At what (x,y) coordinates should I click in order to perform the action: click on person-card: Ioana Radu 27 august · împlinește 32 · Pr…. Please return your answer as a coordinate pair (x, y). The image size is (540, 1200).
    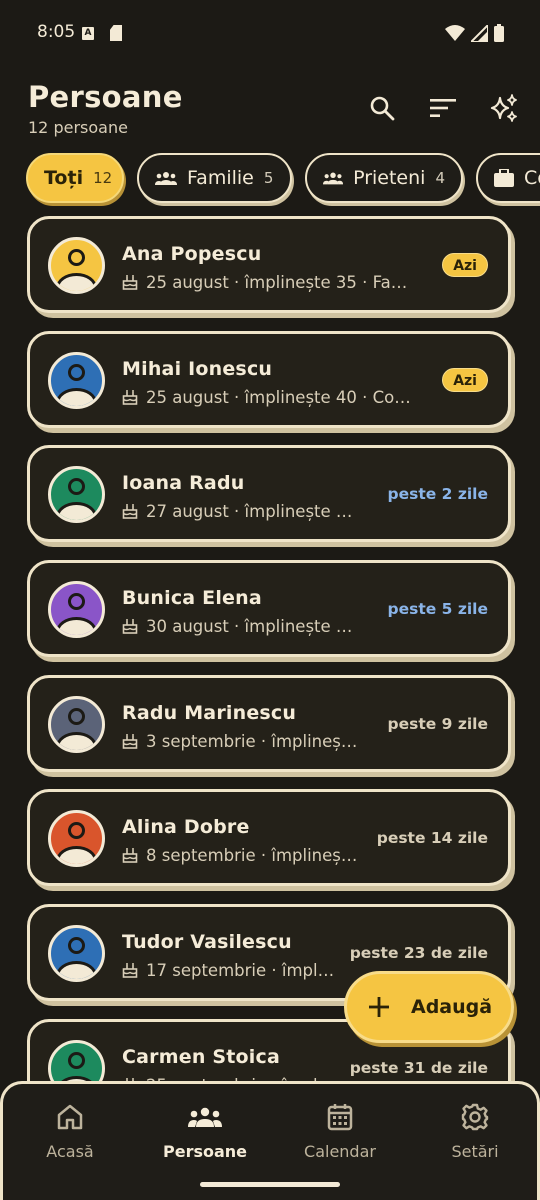
    Looking at the image, I should click on (269, 493).